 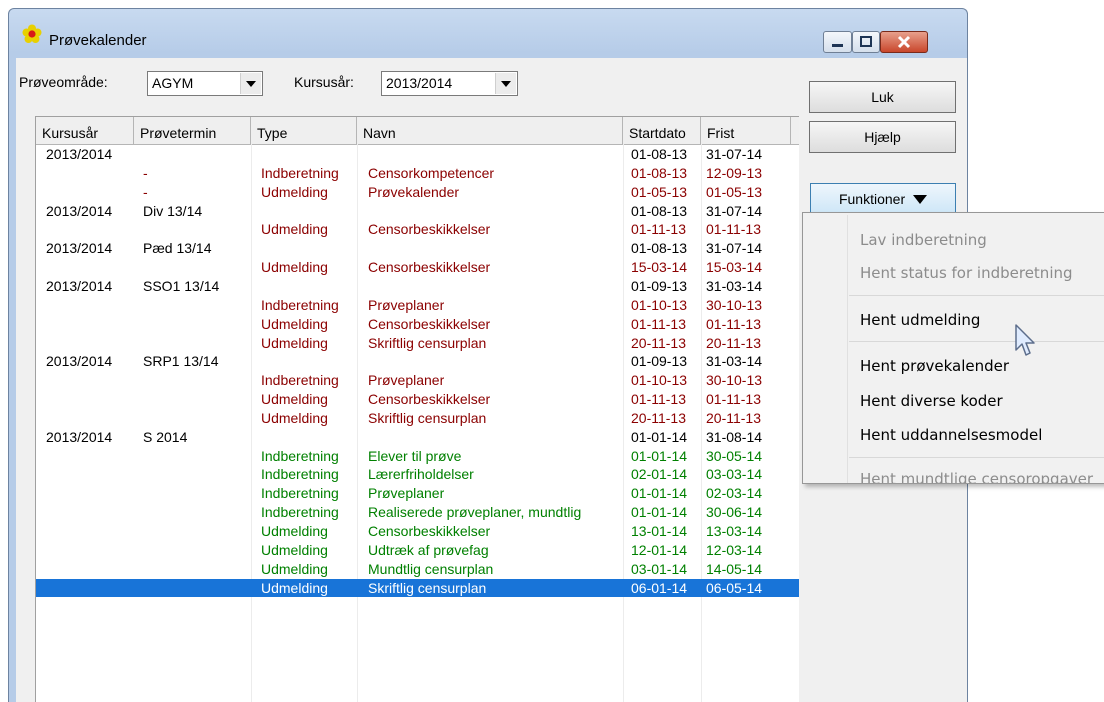 What do you see at coordinates (659, 417) in the screenshot?
I see `cell-start: 20-11-13` at bounding box center [659, 417].